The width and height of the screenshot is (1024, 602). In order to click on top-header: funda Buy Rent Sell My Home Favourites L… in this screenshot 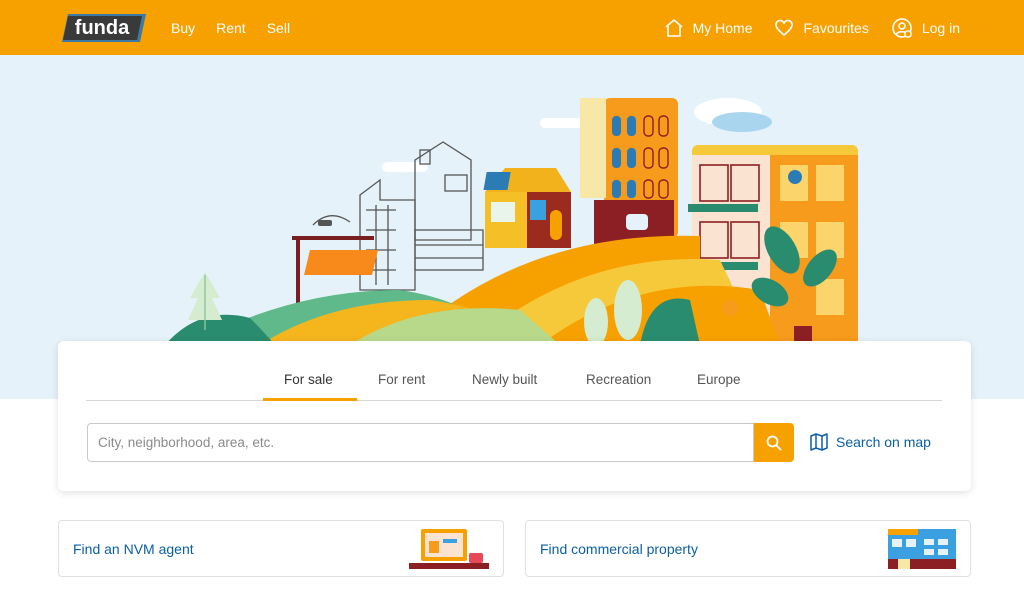, I will do `click(512, 27)`.